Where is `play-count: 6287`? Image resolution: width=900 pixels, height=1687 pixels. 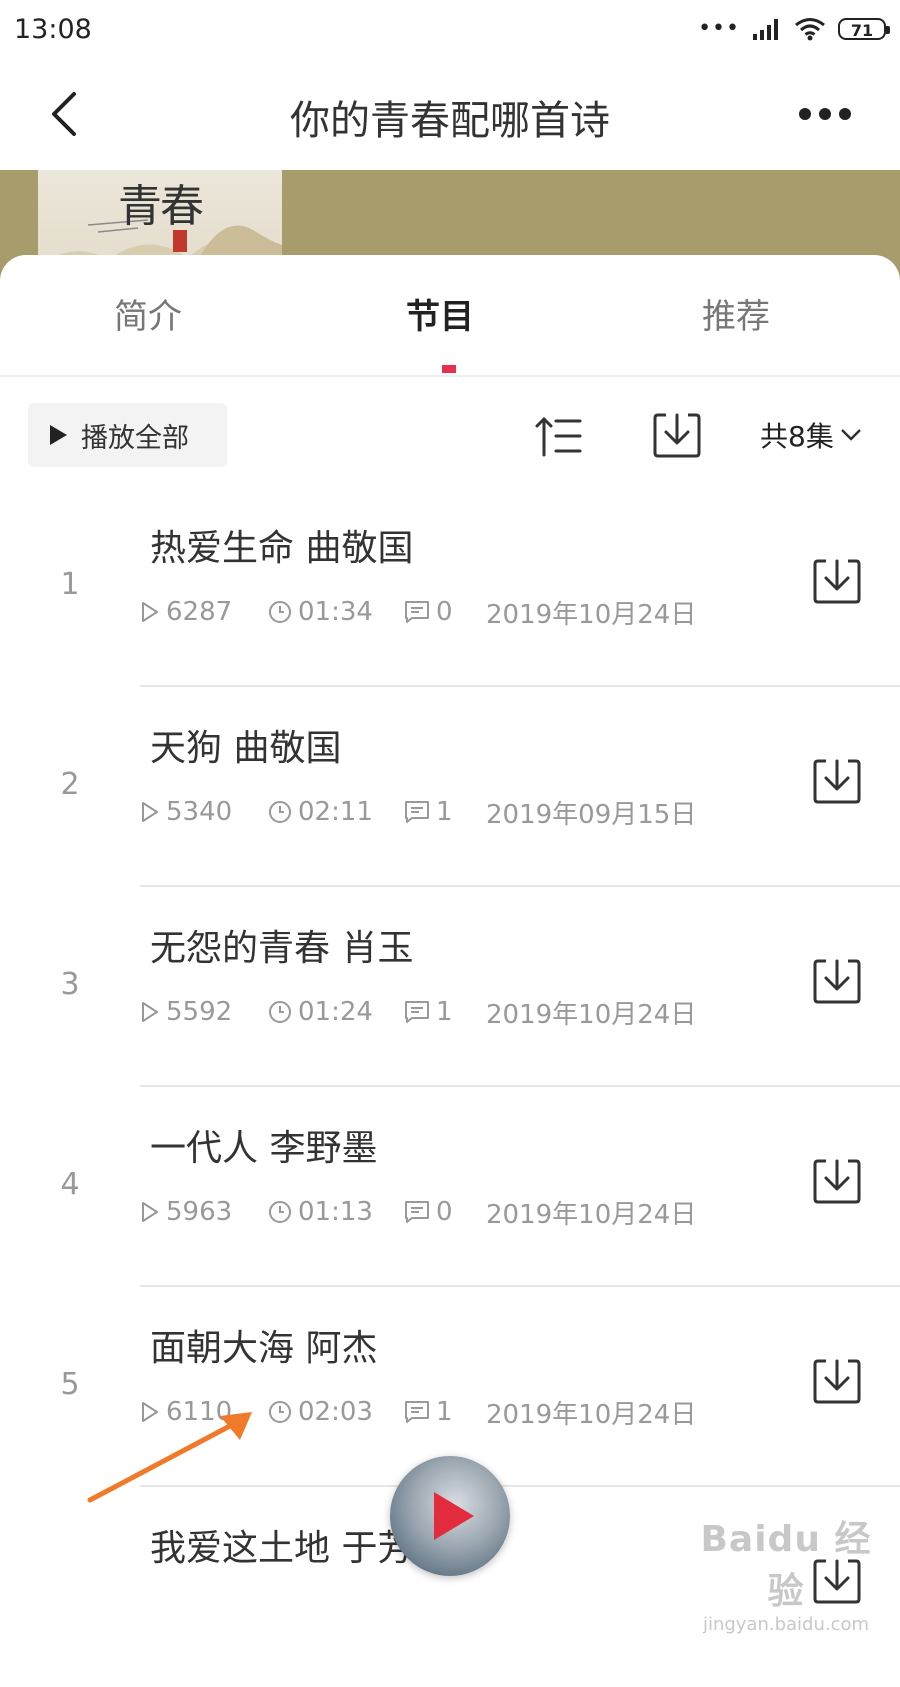 play-count: 6287 is located at coordinates (204, 612).